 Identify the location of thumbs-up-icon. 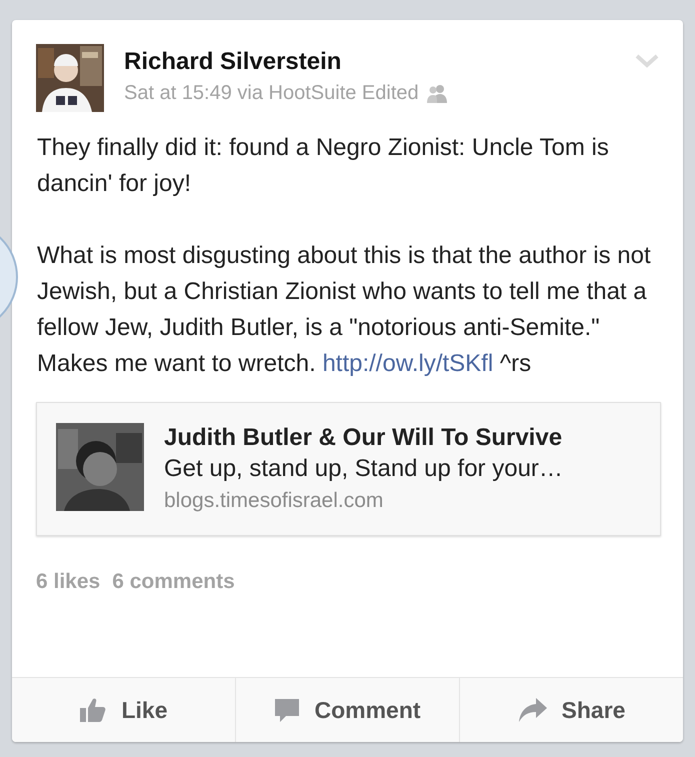
(93, 710).